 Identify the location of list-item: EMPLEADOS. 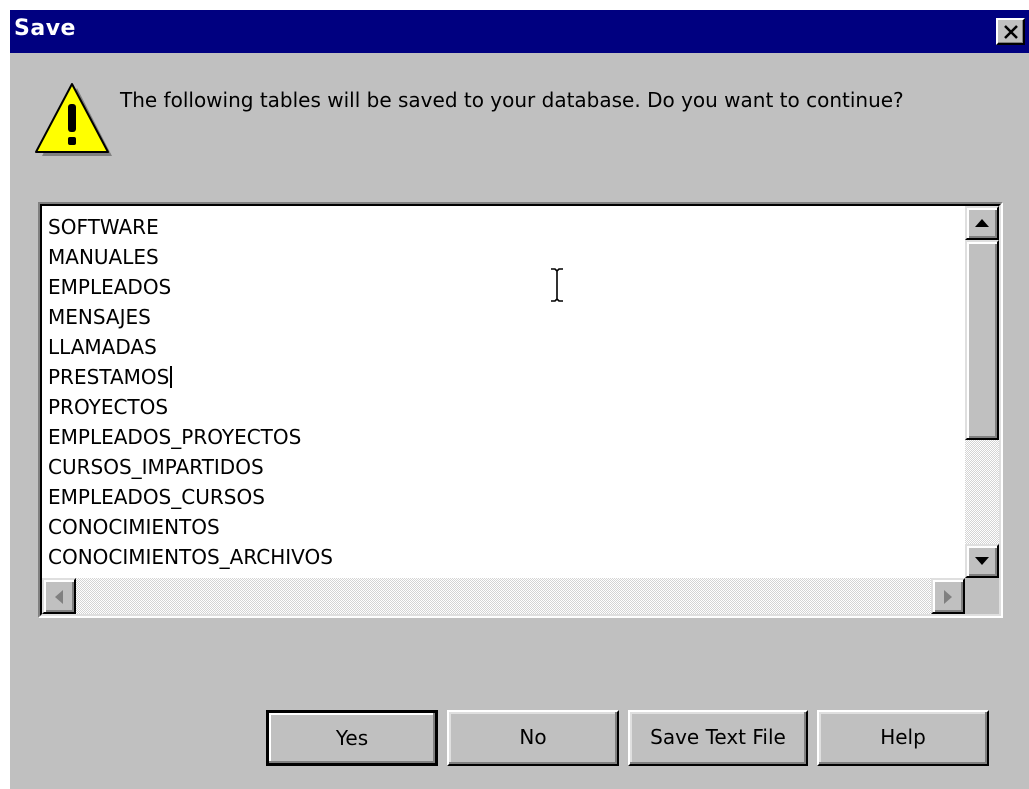
(504, 287).